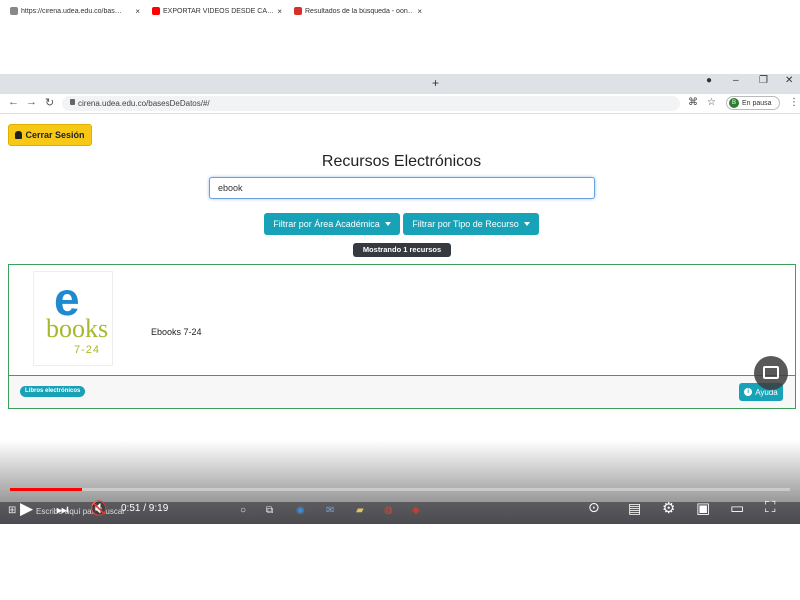 Image resolution: width=800 pixels, height=600 pixels. I want to click on extension-icon: ●, so click(709, 80).